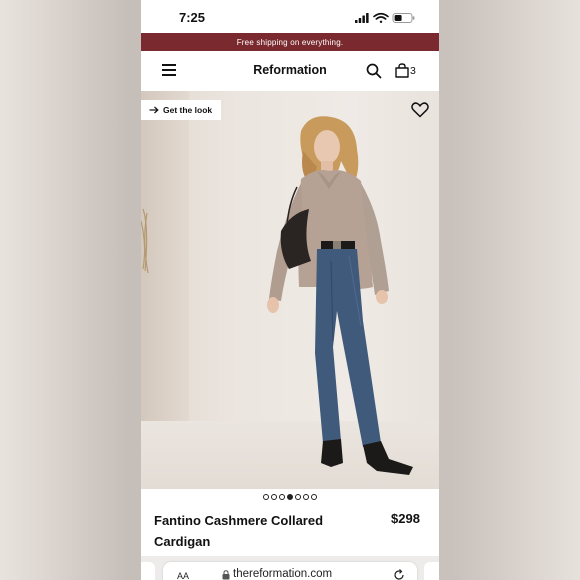 This screenshot has width=580, height=580. I want to click on address-bar: AA thereformation.com, so click(290, 571).